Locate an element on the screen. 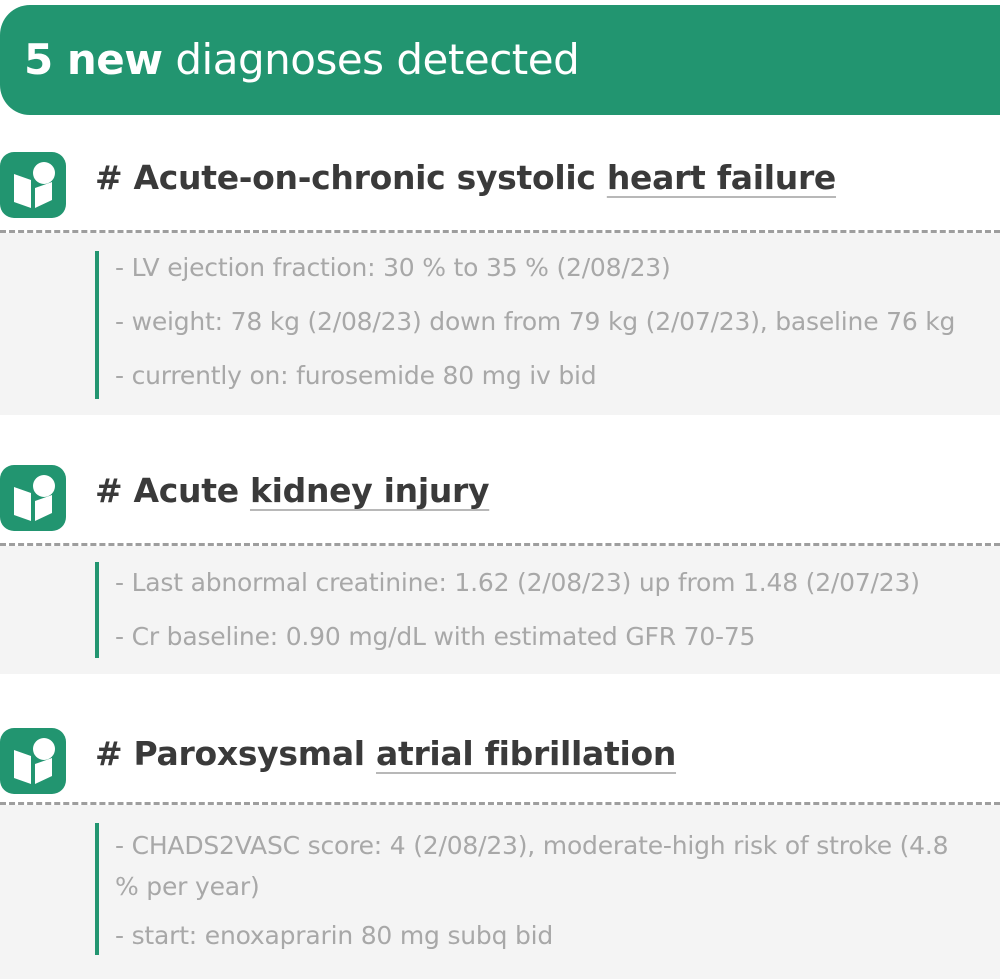 This screenshot has width=1000, height=979. diagnosis-title: # Paroxsysmal atrial fibrillation is located at coordinates (385, 753).